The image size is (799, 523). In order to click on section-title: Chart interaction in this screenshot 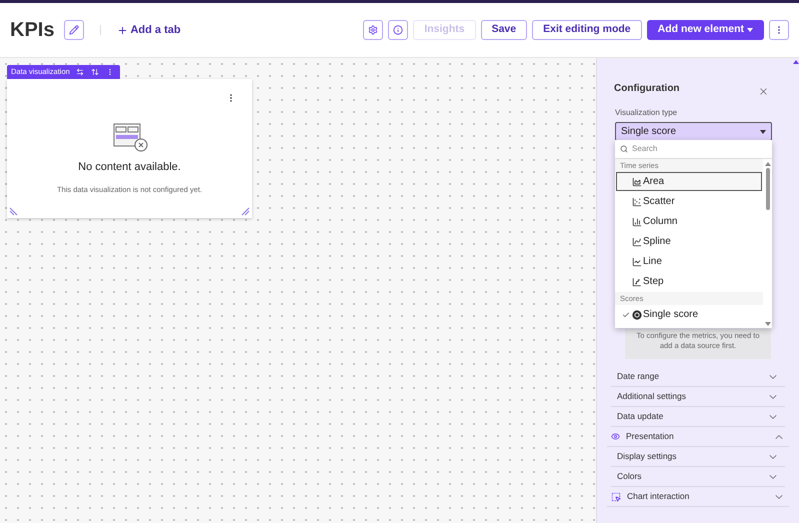, I will do `click(658, 496)`.